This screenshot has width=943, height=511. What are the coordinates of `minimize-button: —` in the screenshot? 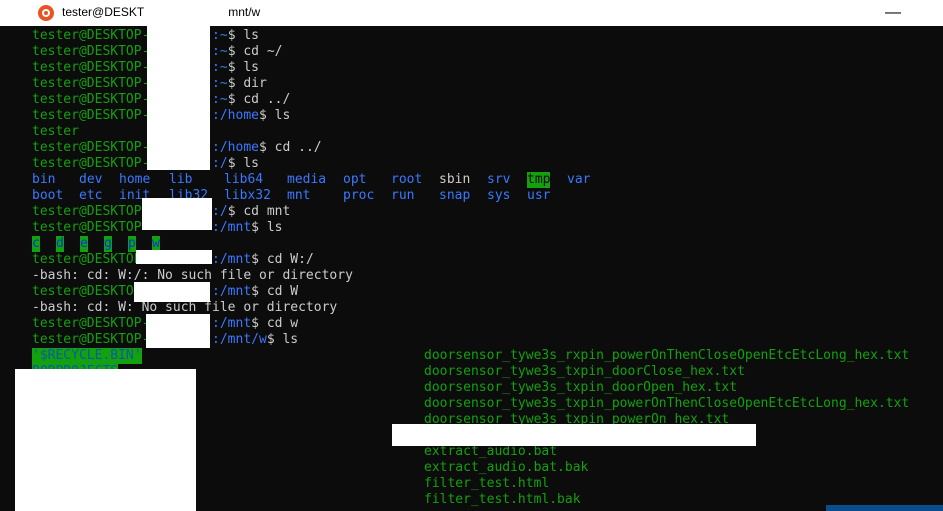 It's located at (893, 13).